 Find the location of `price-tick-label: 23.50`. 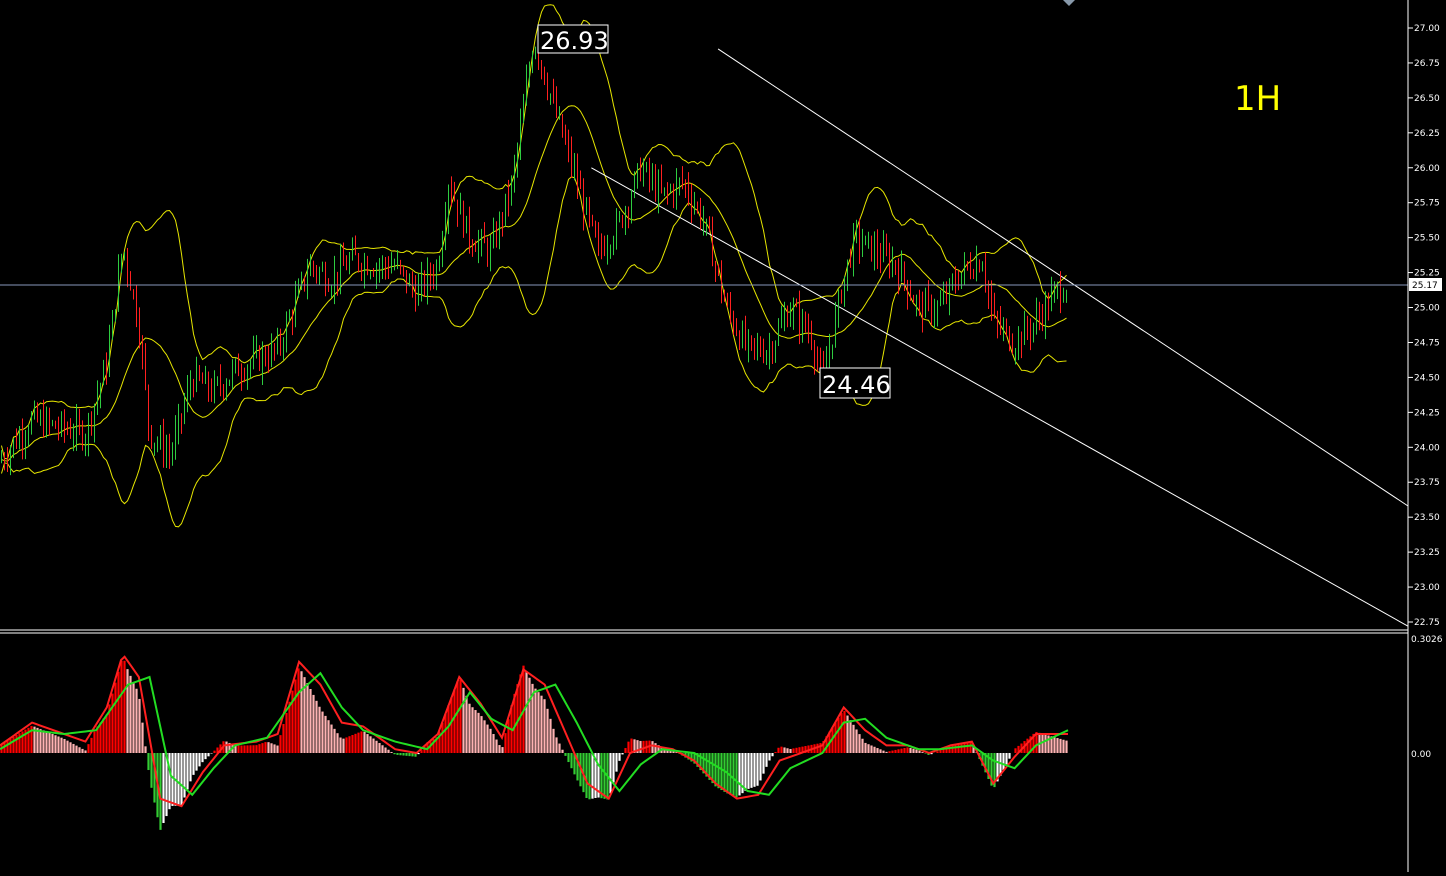

price-tick-label: 23.50 is located at coordinates (1427, 518).